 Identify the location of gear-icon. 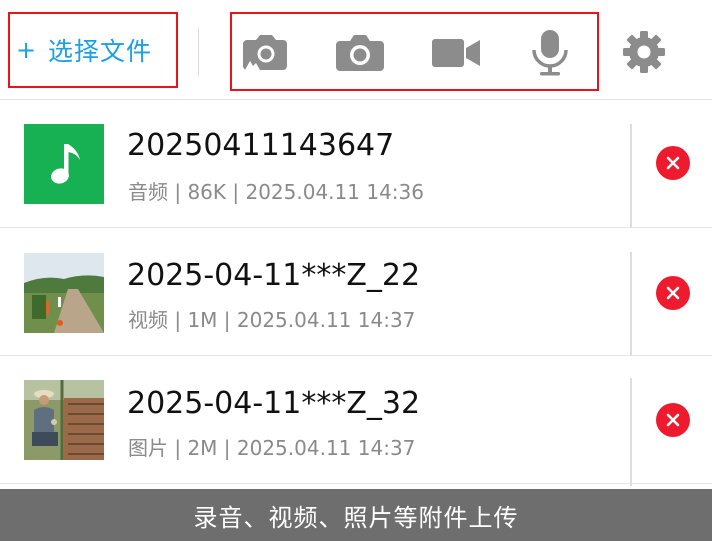
(644, 52).